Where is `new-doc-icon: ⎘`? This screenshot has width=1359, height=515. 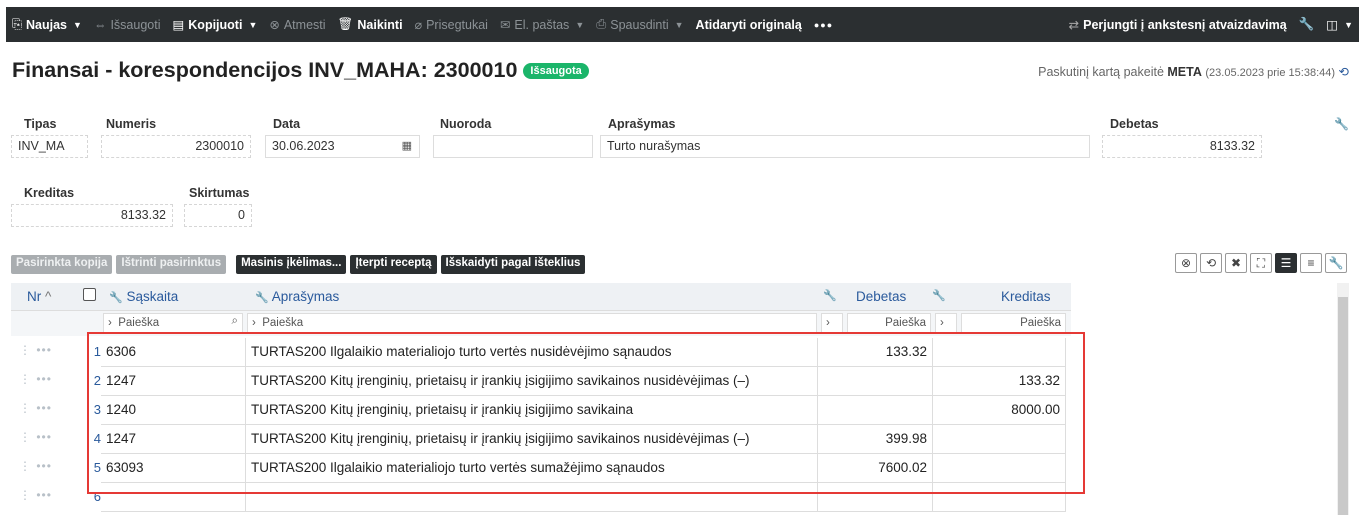
new-doc-icon: ⎘ is located at coordinates (17, 24).